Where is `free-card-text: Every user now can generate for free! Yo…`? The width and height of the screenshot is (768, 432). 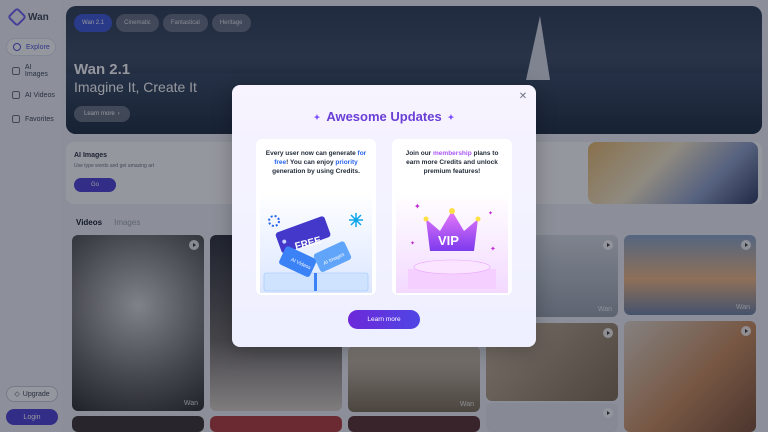 free-card-text: Every user now can generate for free! Yo… is located at coordinates (316, 162).